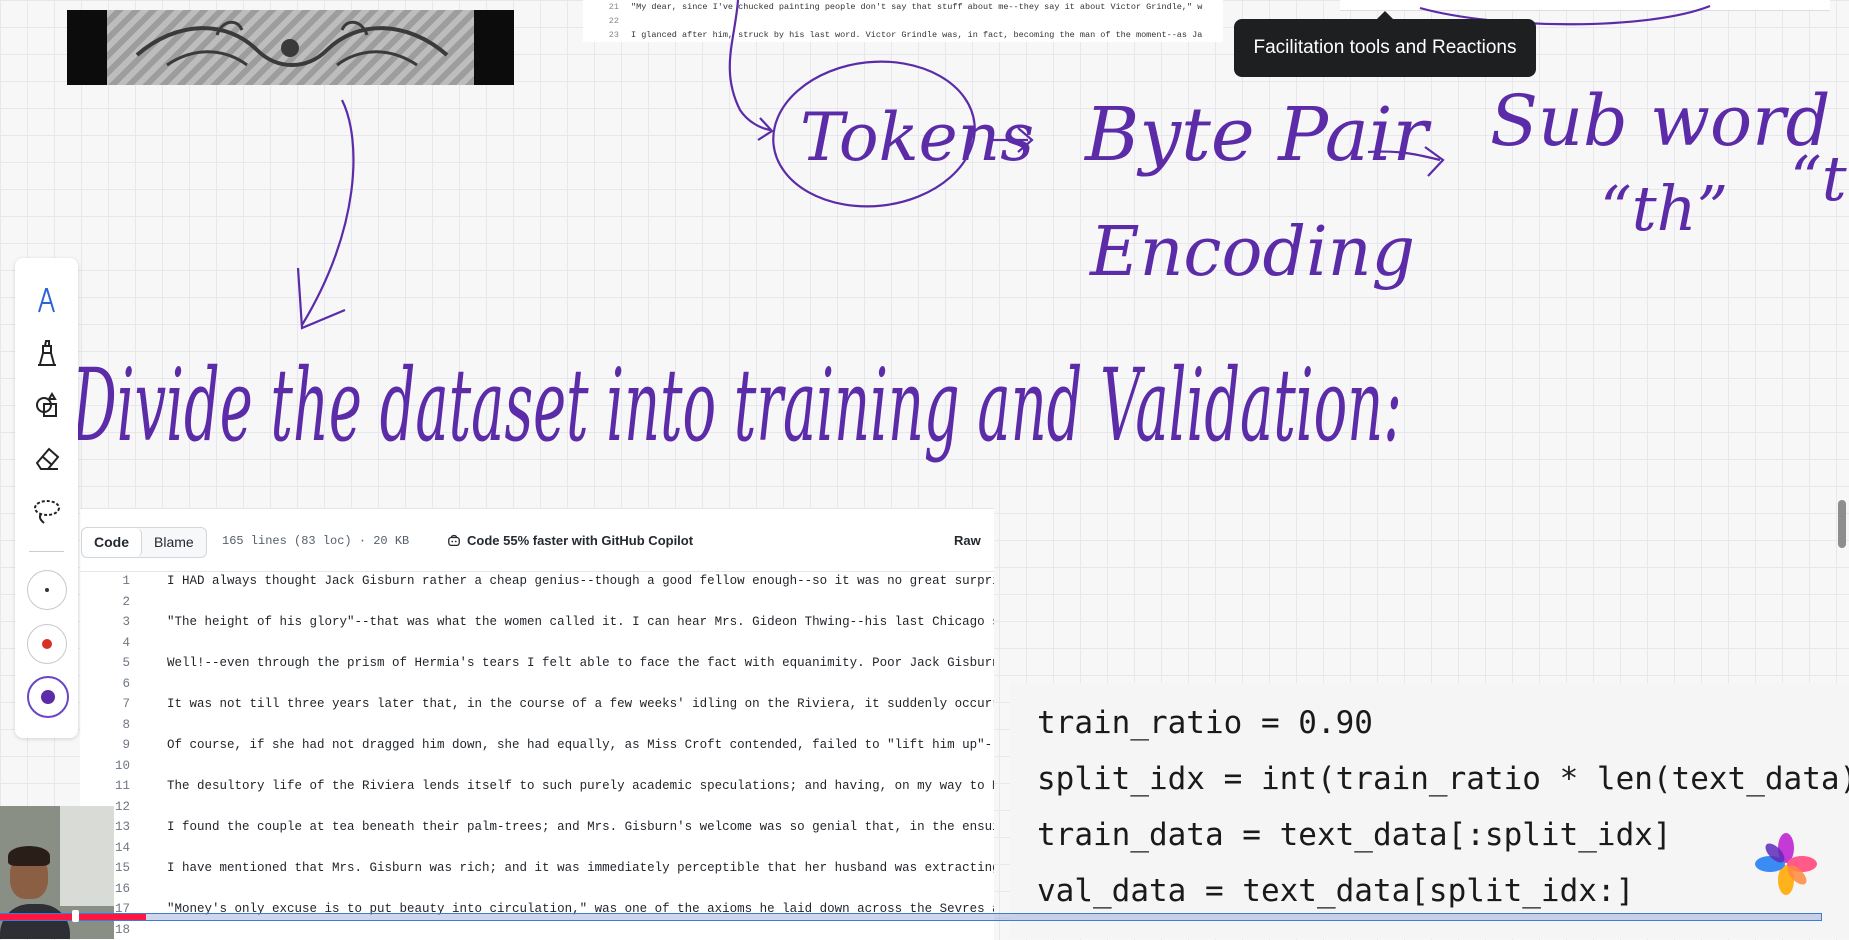 The height and width of the screenshot is (940, 1849). Describe the element at coordinates (75, 916) in the screenshot. I see `chapter-marker` at that location.